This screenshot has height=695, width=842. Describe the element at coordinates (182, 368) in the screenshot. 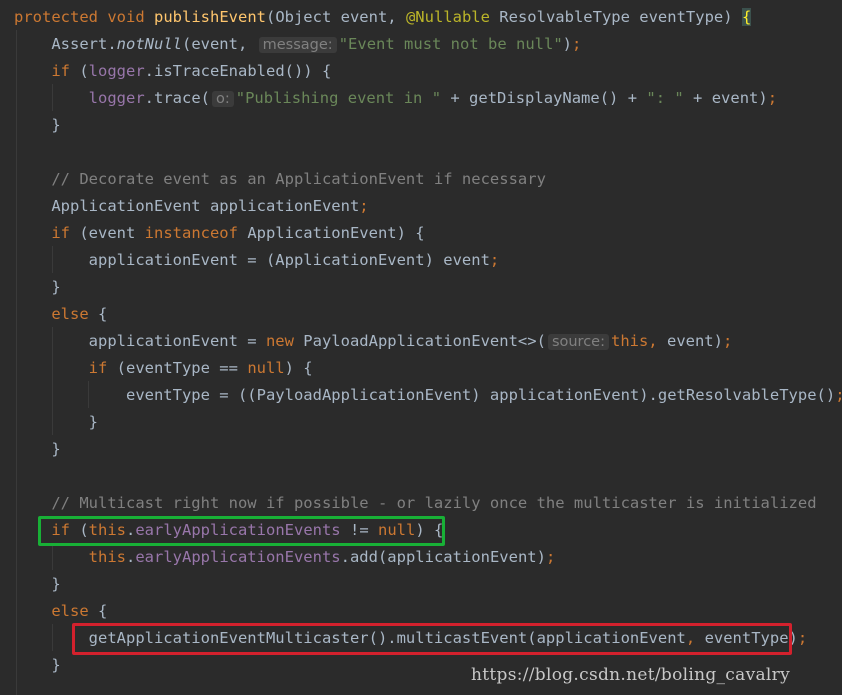

I see `code-token: (eventType ==` at that location.